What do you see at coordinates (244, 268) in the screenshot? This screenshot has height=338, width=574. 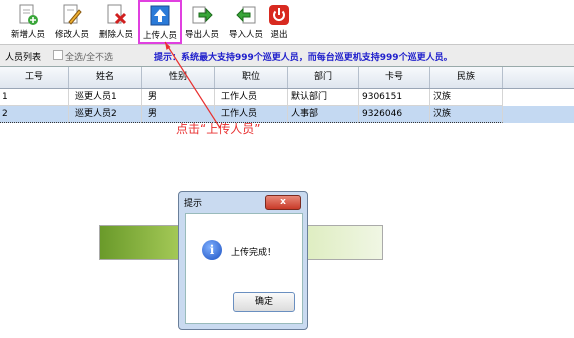 I see `dialog-body: i 上传完成！ 确定` at bounding box center [244, 268].